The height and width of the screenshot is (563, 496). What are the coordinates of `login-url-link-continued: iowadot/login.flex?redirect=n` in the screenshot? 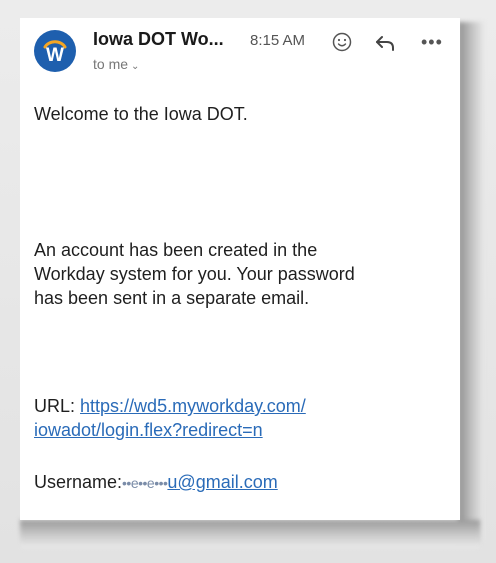 It's located at (148, 430).